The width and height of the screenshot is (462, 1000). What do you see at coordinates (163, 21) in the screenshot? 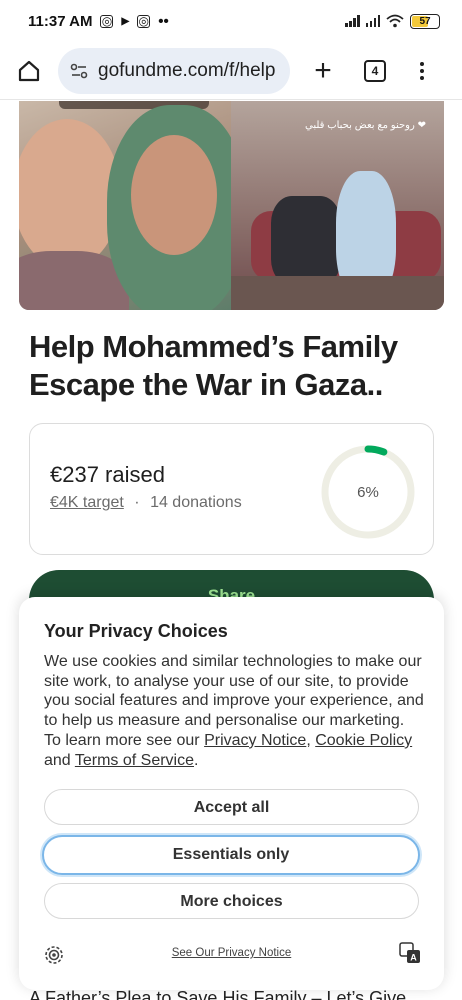
I see `more-notifications-icon: ••` at bounding box center [163, 21].